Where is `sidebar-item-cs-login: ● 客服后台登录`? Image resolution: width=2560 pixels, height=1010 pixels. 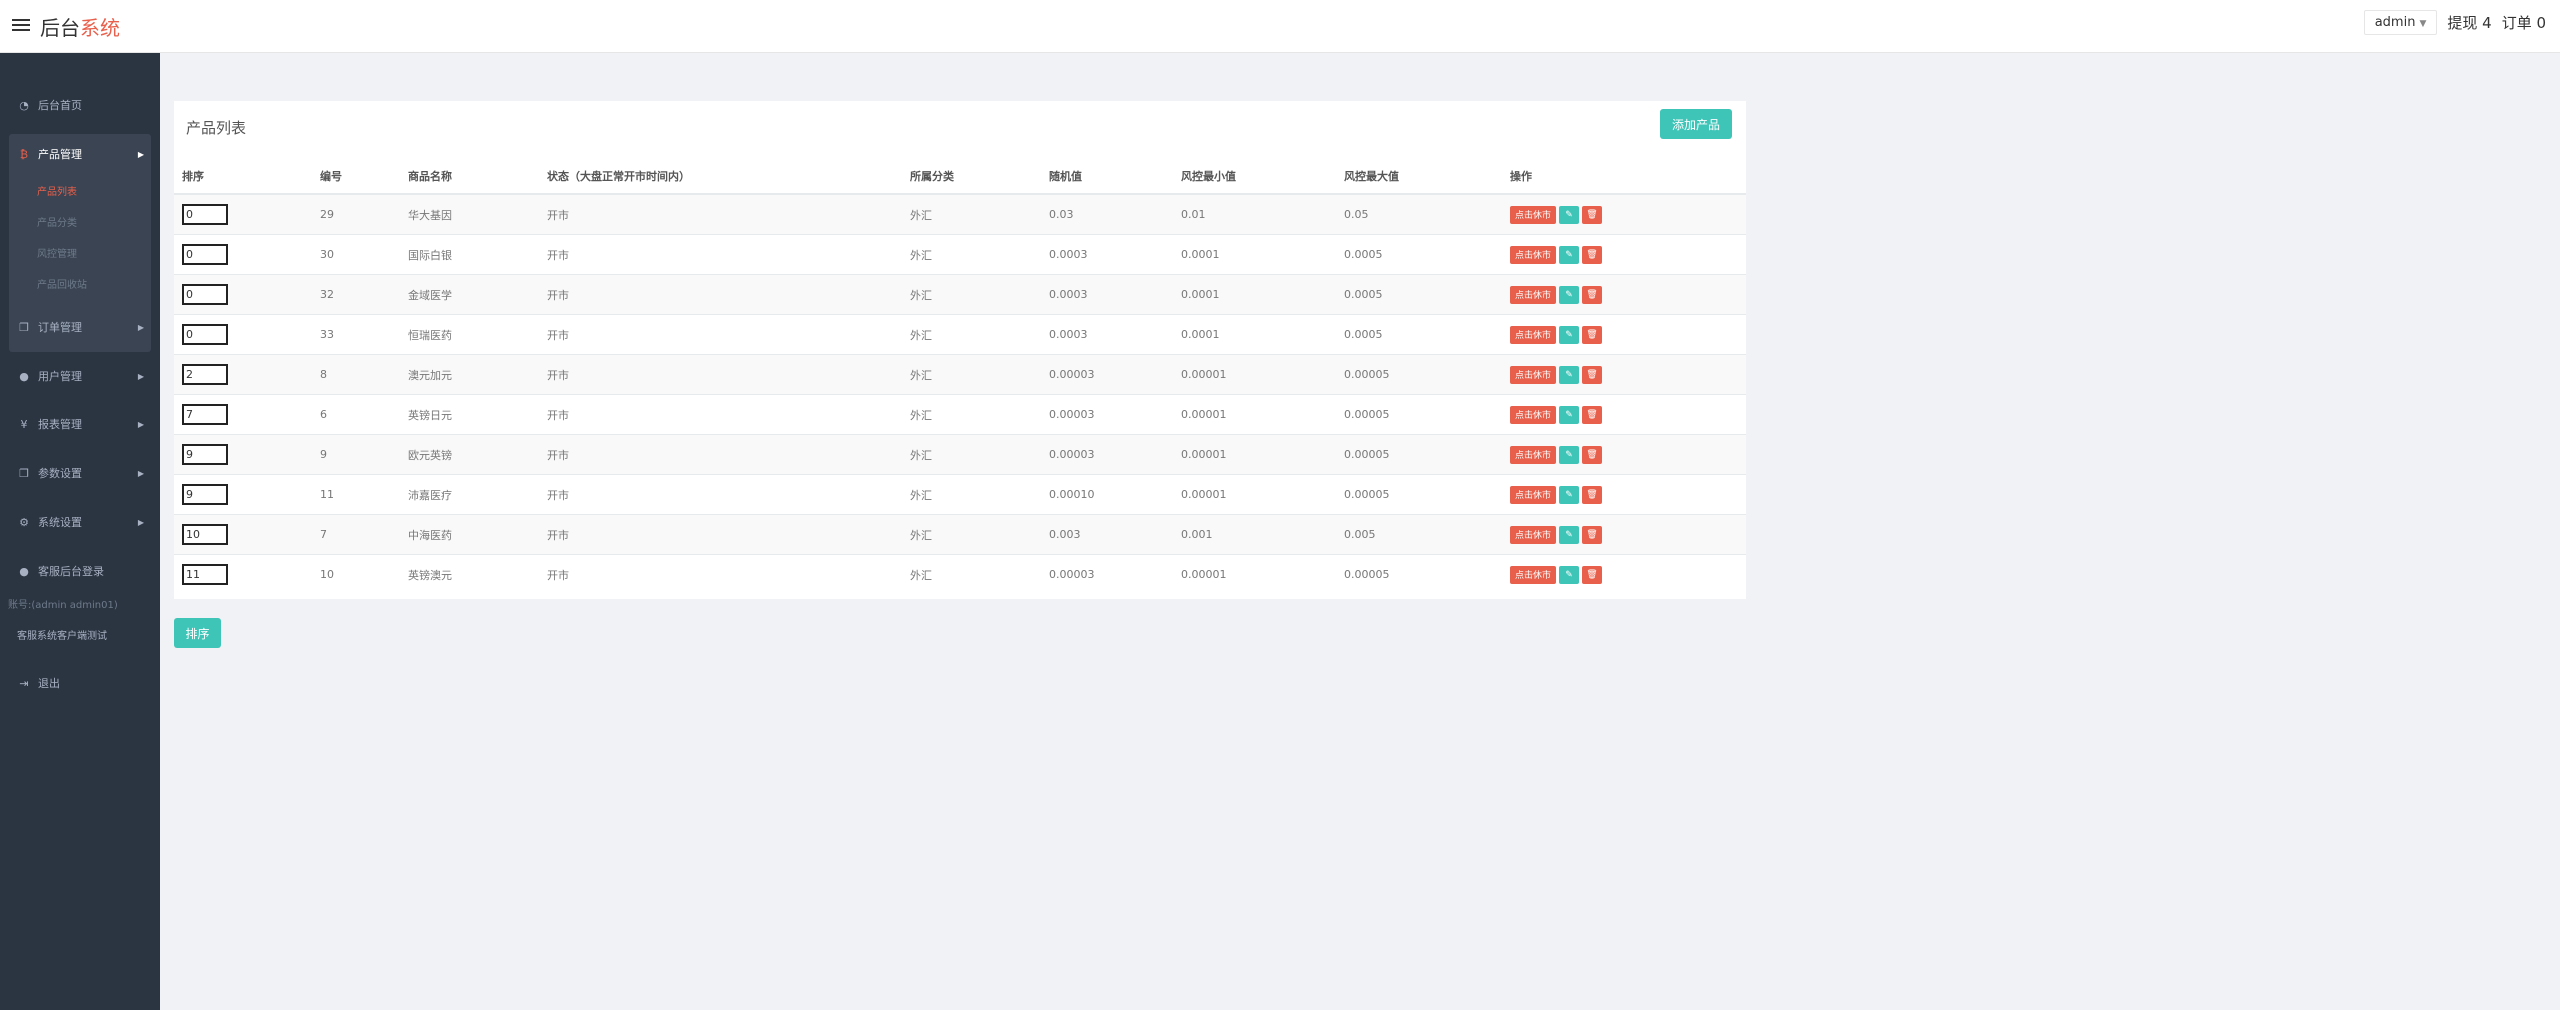
sidebar-item-cs-login: ● 客服后台登录 is located at coordinates (80, 571).